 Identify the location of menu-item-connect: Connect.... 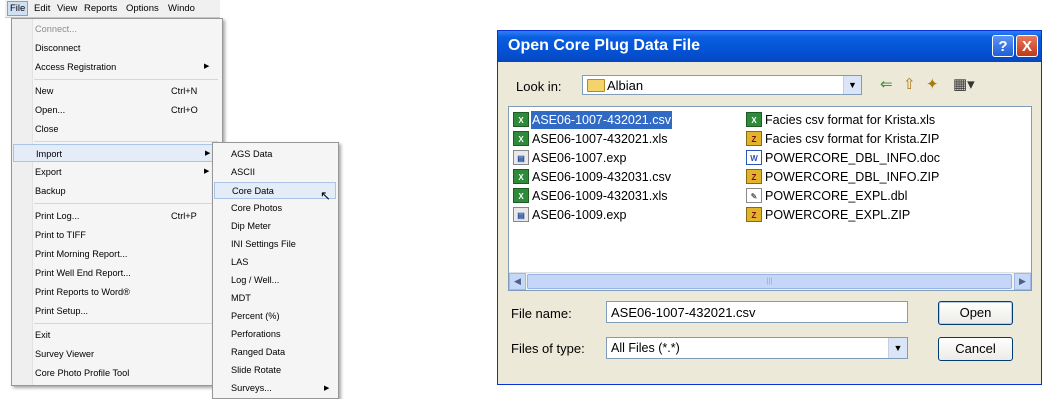
(116, 29).